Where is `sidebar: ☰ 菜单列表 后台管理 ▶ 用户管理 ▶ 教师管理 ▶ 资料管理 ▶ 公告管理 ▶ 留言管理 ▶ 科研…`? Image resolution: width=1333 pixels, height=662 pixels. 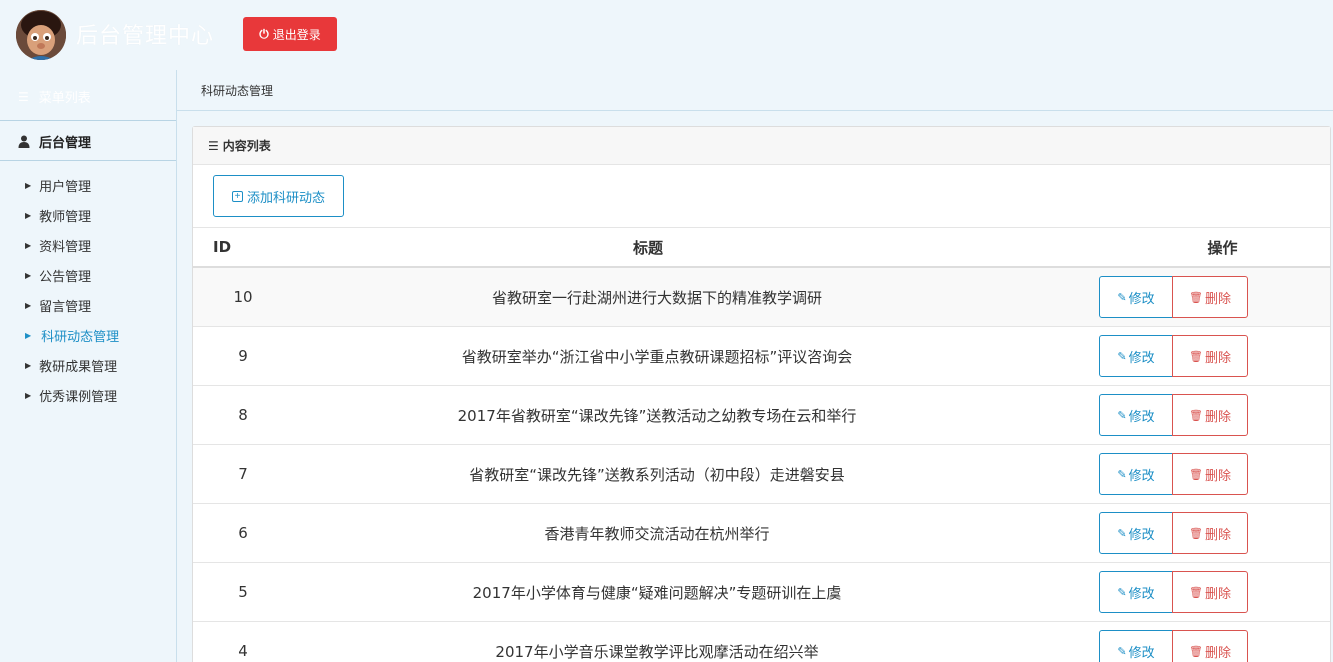
sidebar: ☰ 菜单列表 后台管理 ▶ 用户管理 ▶ 教师管理 ▶ 资料管理 ▶ 公告管理 ▶ 留言管理 ▶ 科研… is located at coordinates (88, 366).